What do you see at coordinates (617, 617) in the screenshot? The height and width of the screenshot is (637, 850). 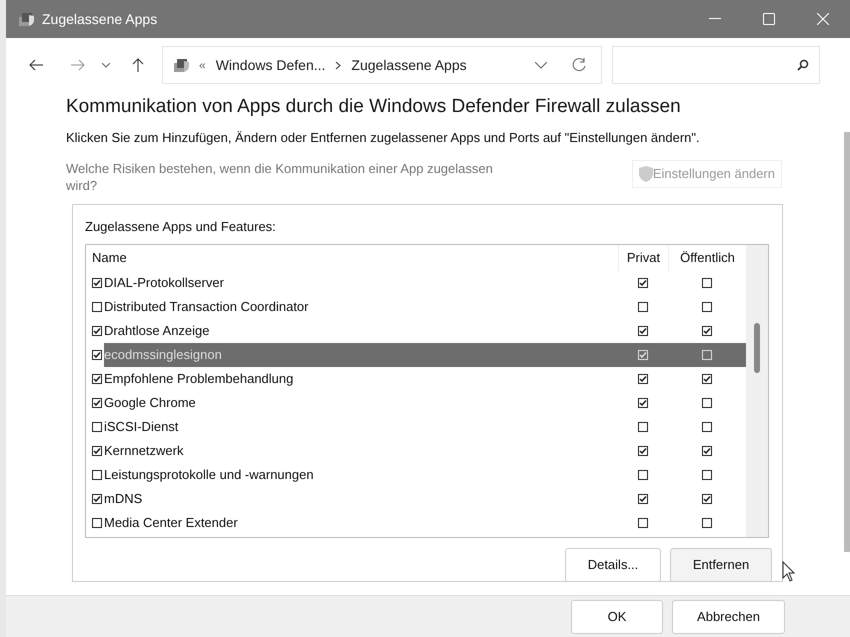 I see `dialog-button: OK` at bounding box center [617, 617].